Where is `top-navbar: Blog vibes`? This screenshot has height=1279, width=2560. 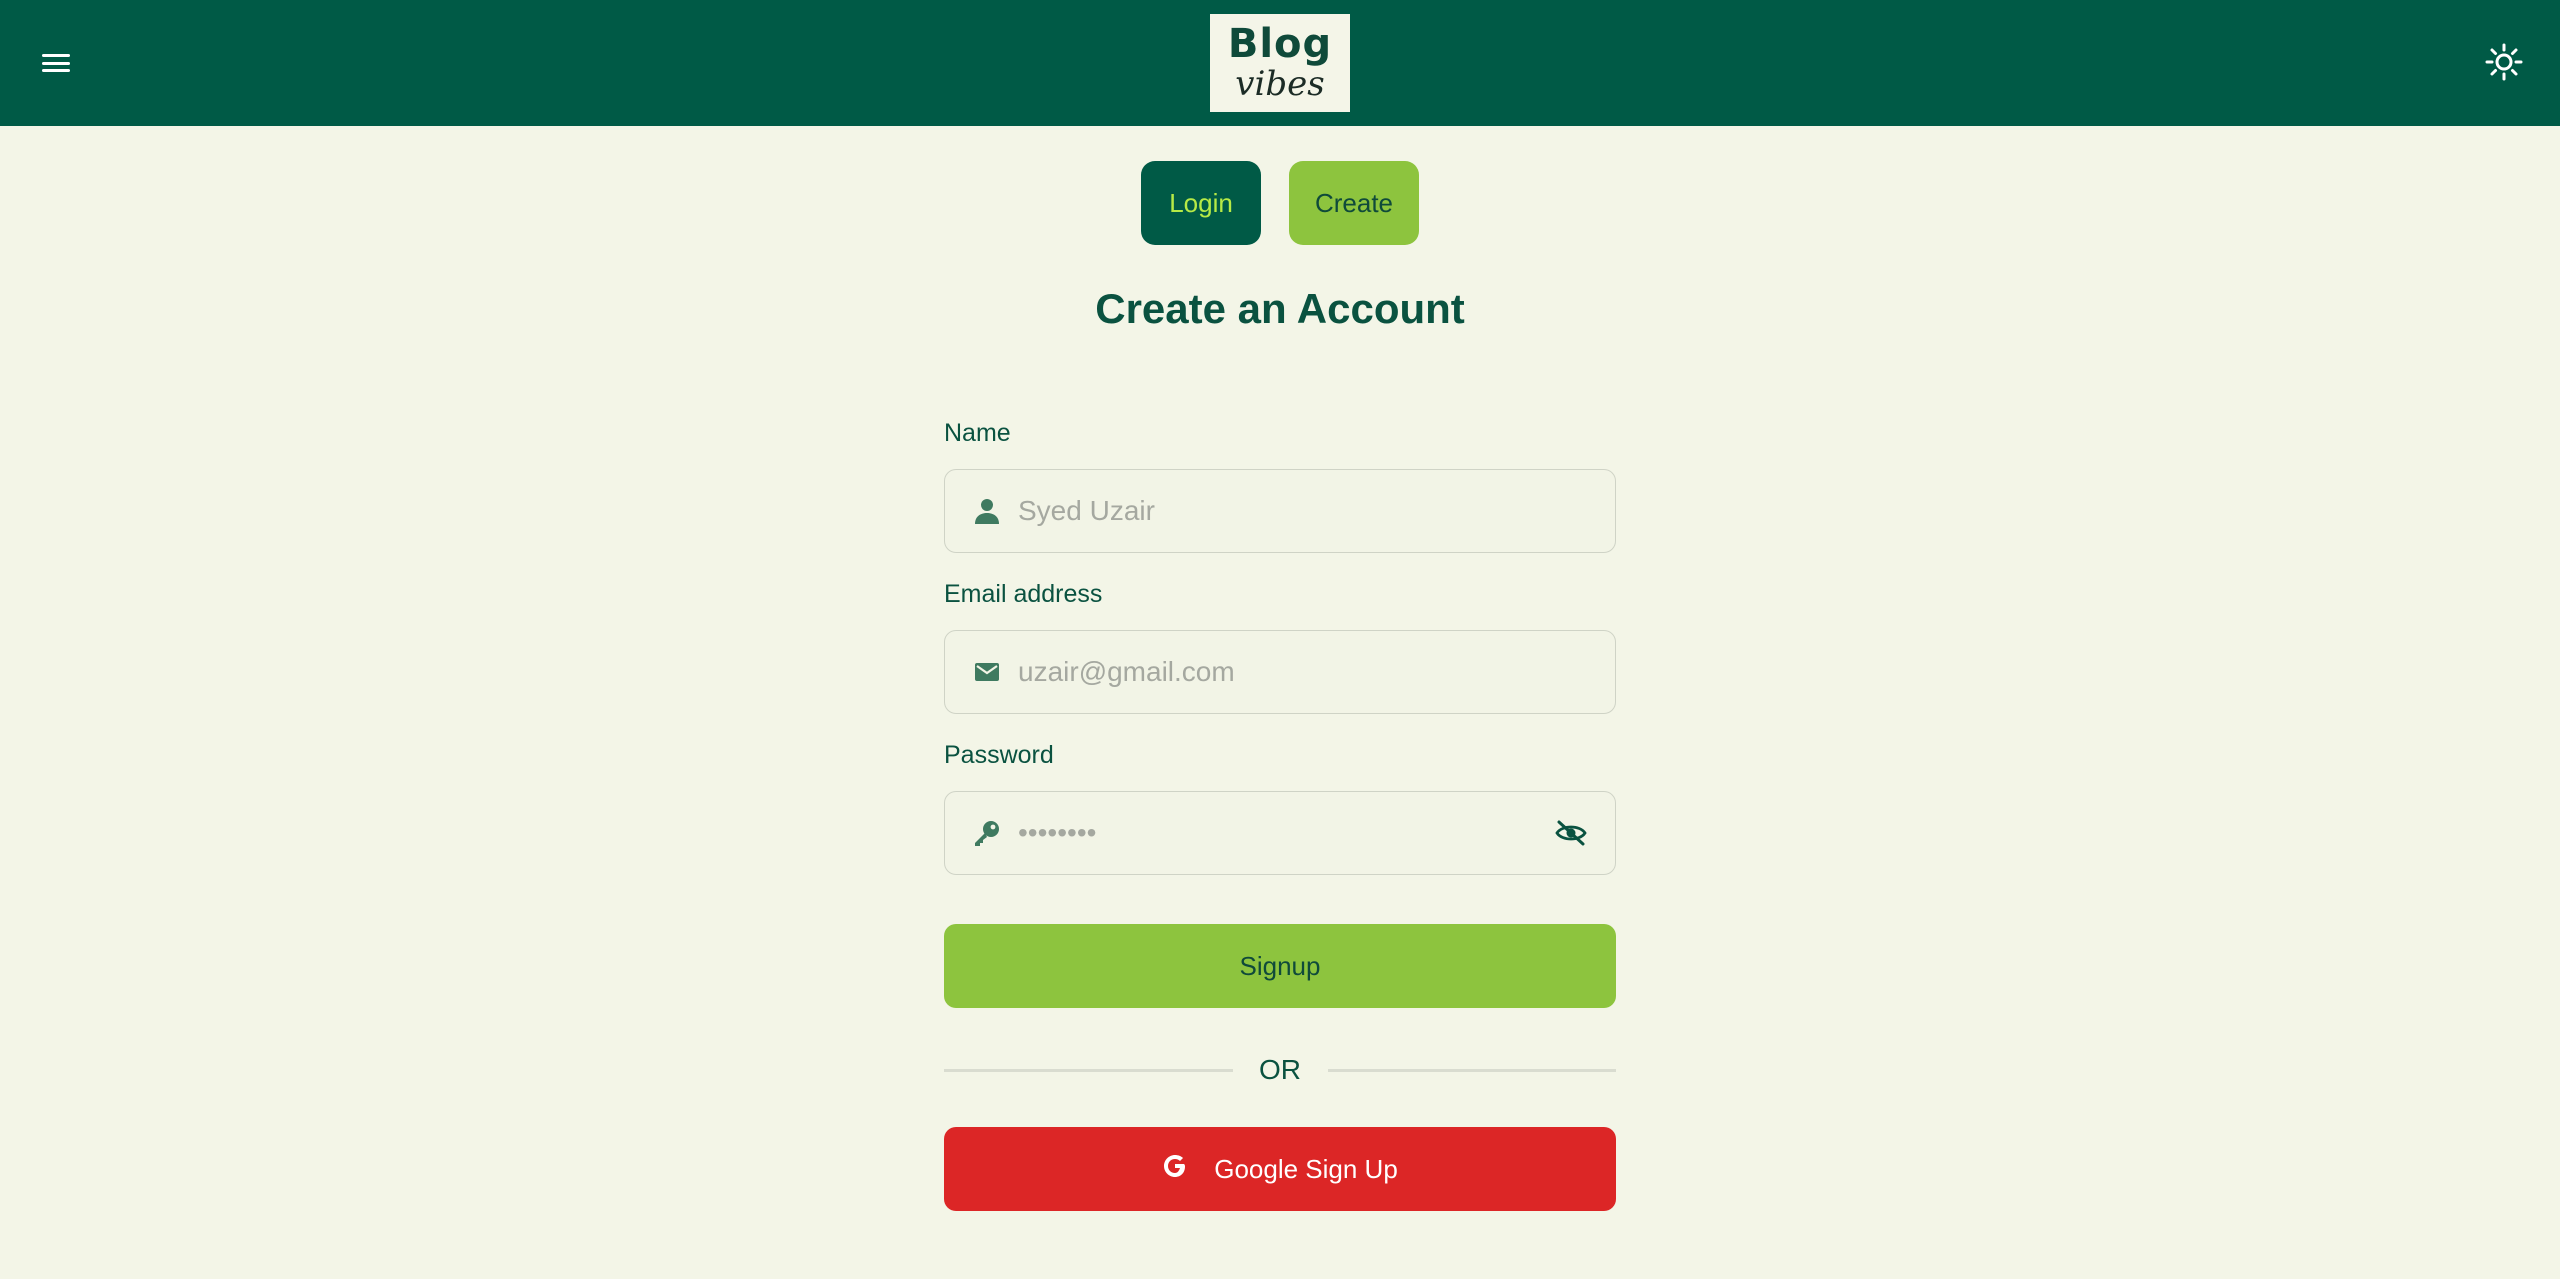 top-navbar: Blog vibes is located at coordinates (1280, 63).